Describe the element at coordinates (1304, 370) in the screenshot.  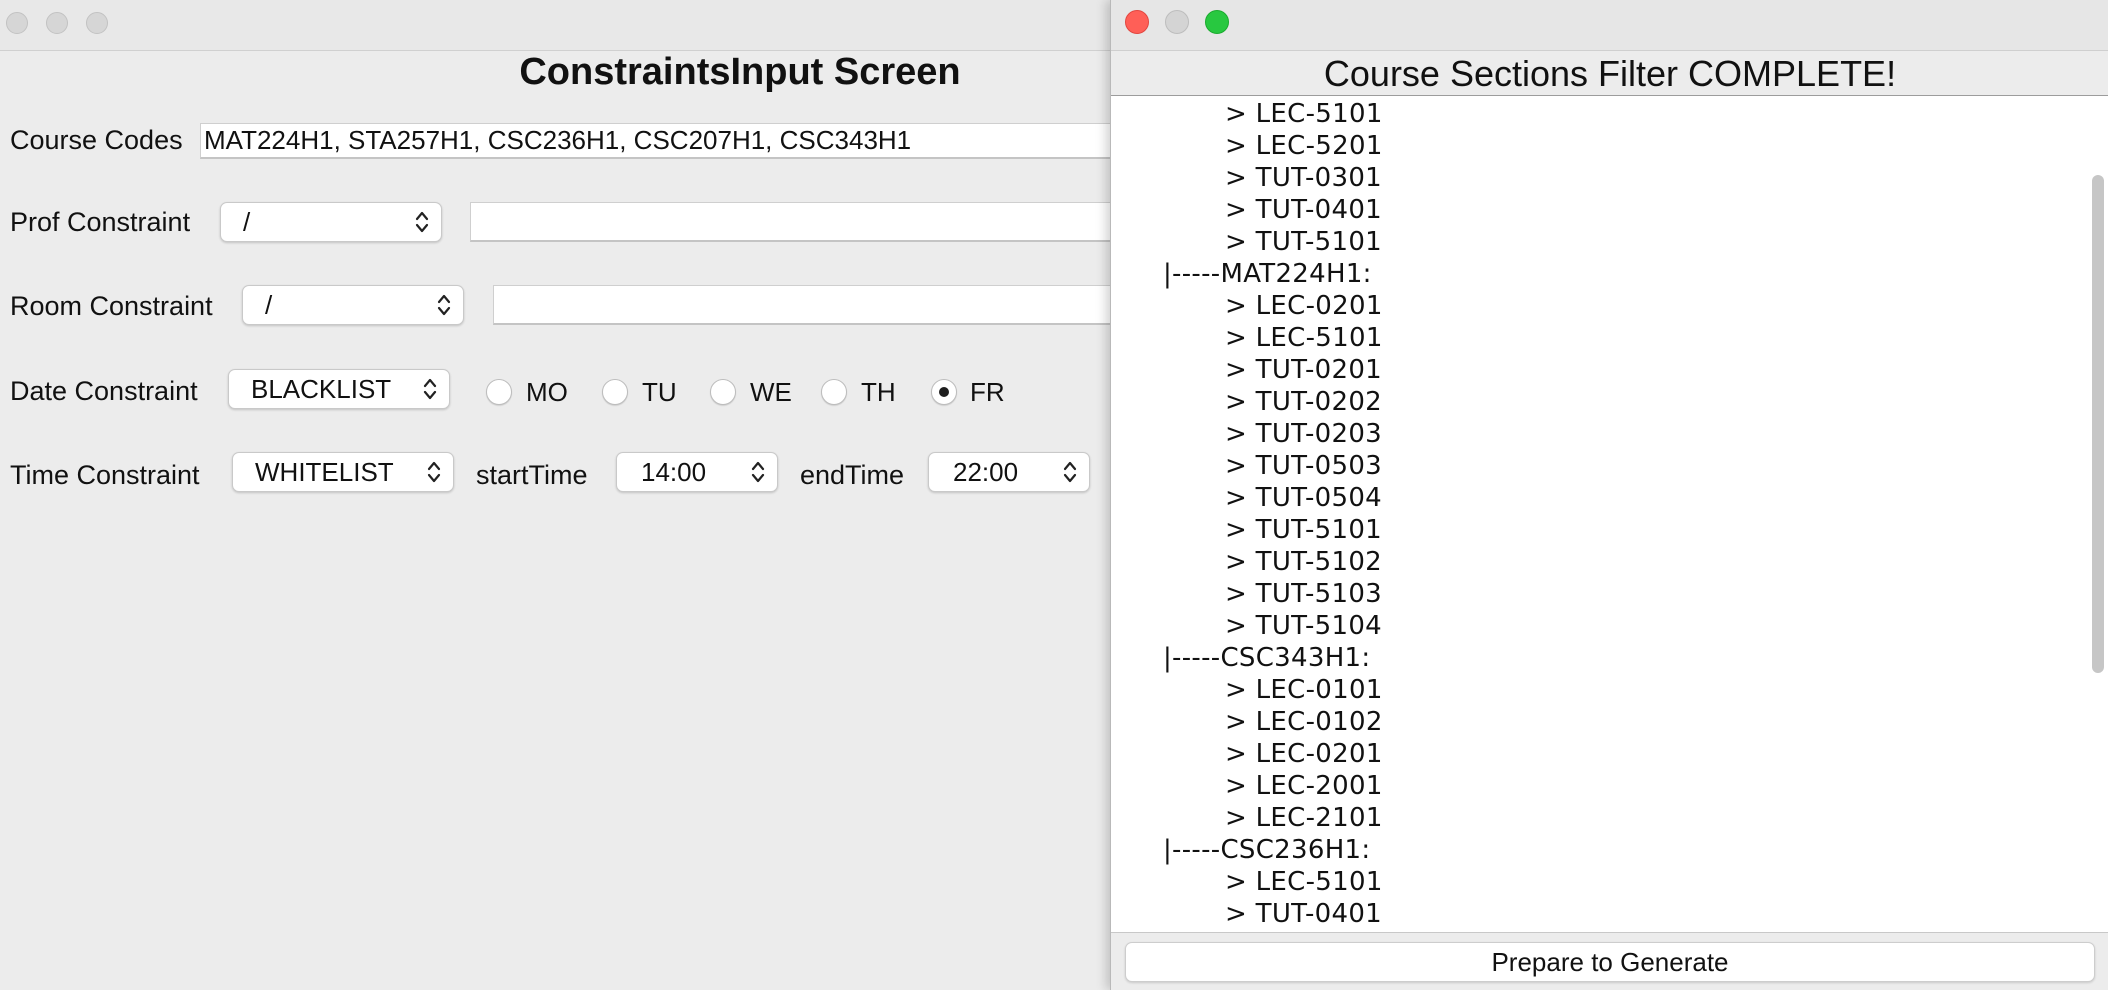
I see `section-item: > TUT-0201` at that location.